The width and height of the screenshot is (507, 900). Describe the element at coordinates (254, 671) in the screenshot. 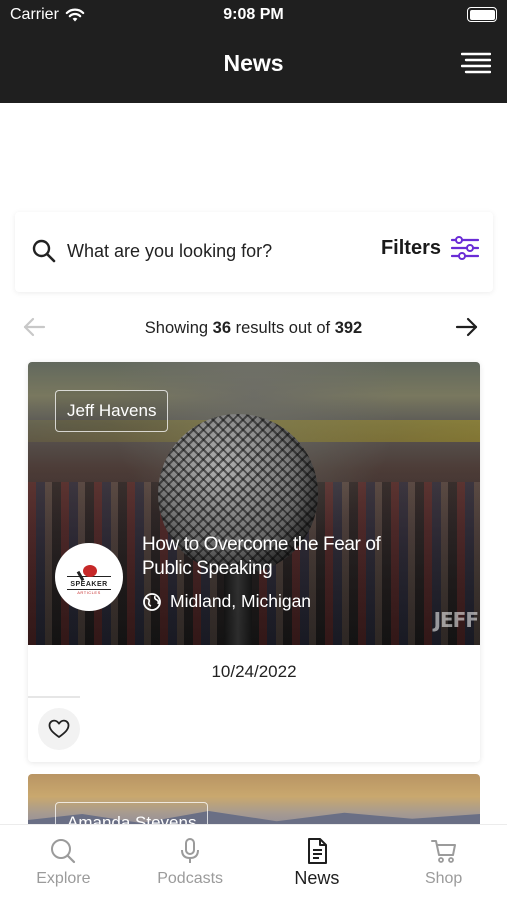

I see `article-date: 10/24/2022` at that location.